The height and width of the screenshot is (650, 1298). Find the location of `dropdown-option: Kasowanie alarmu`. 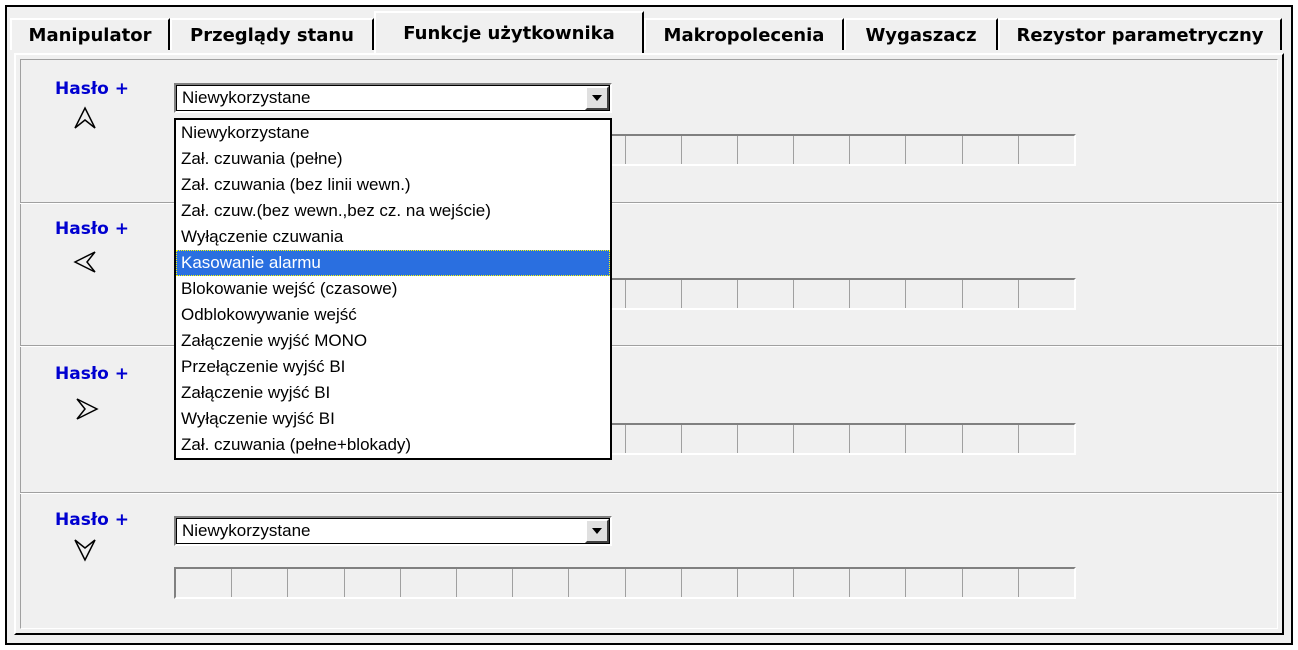

dropdown-option: Kasowanie alarmu is located at coordinates (393, 263).